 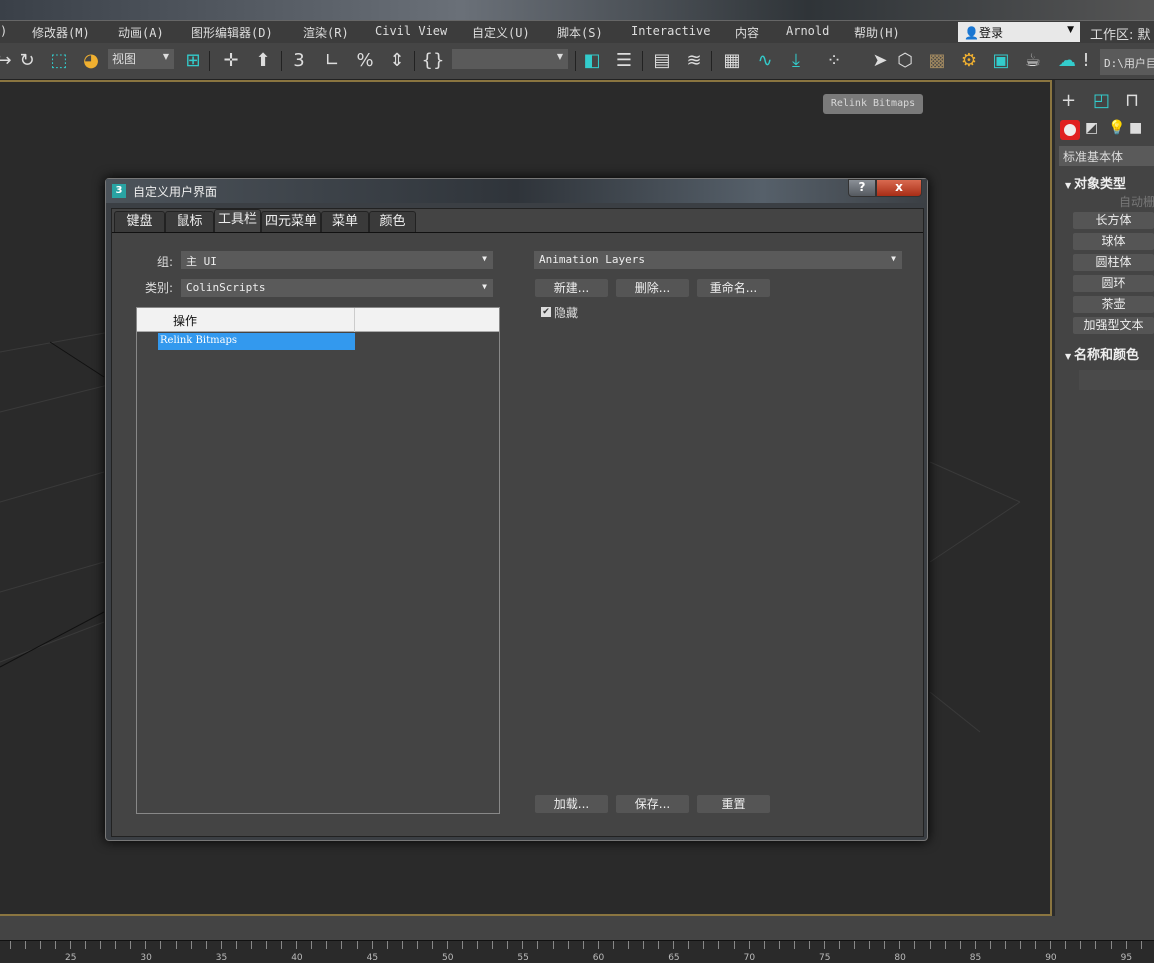 What do you see at coordinates (732, 61) in the screenshot?
I see `toggle-ribbon-icon: ▦` at bounding box center [732, 61].